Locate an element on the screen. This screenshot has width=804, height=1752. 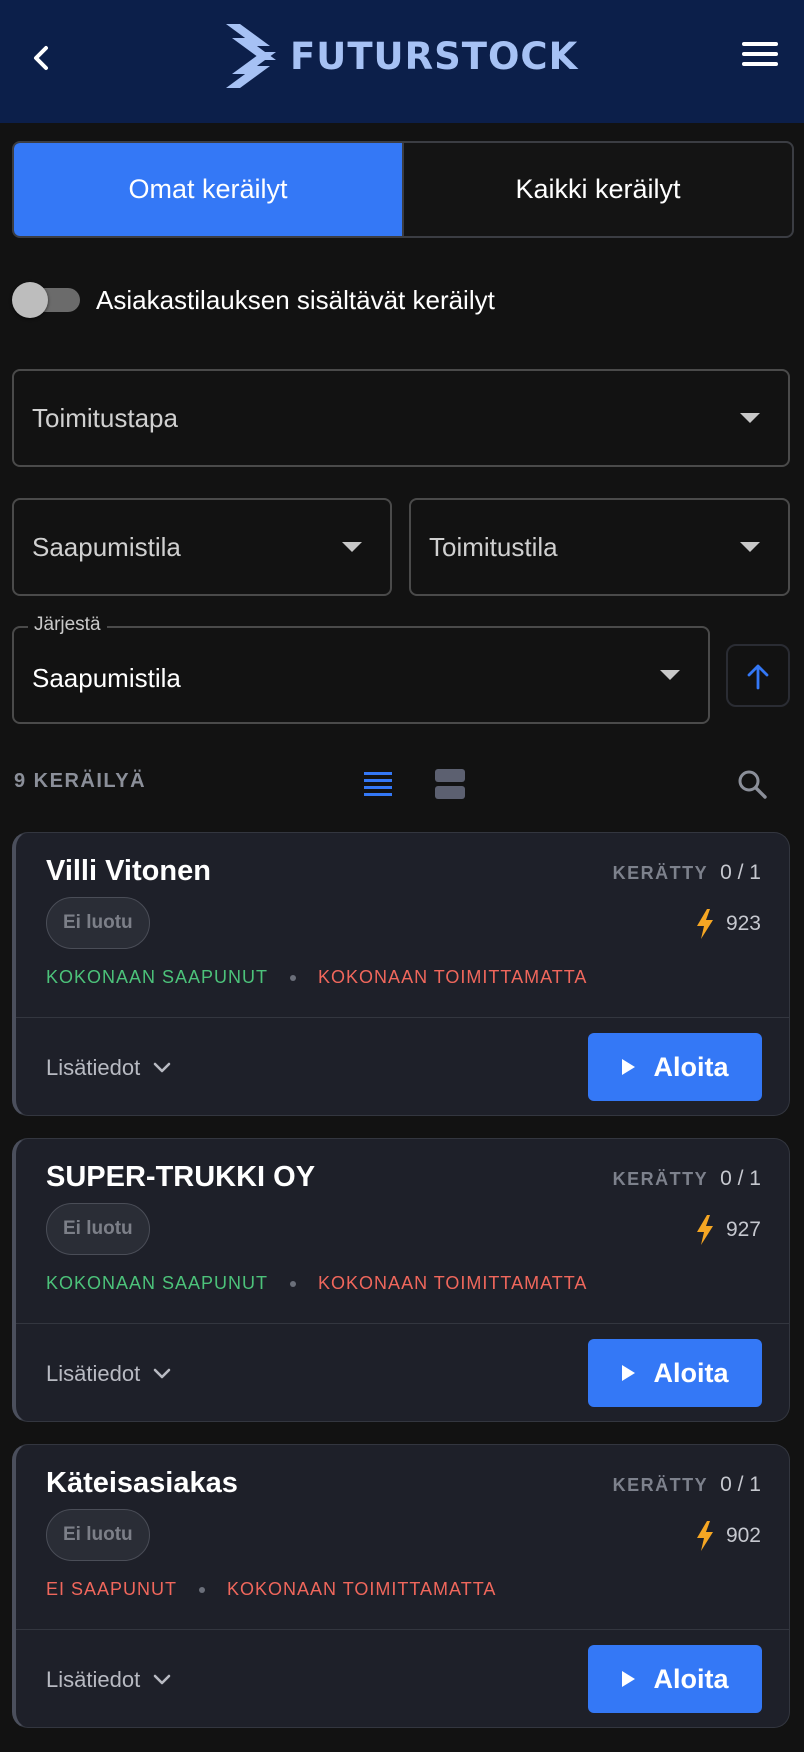
customer-order-filter: Asiakastilauksen sisältävät keräilyt is located at coordinates (253, 300).